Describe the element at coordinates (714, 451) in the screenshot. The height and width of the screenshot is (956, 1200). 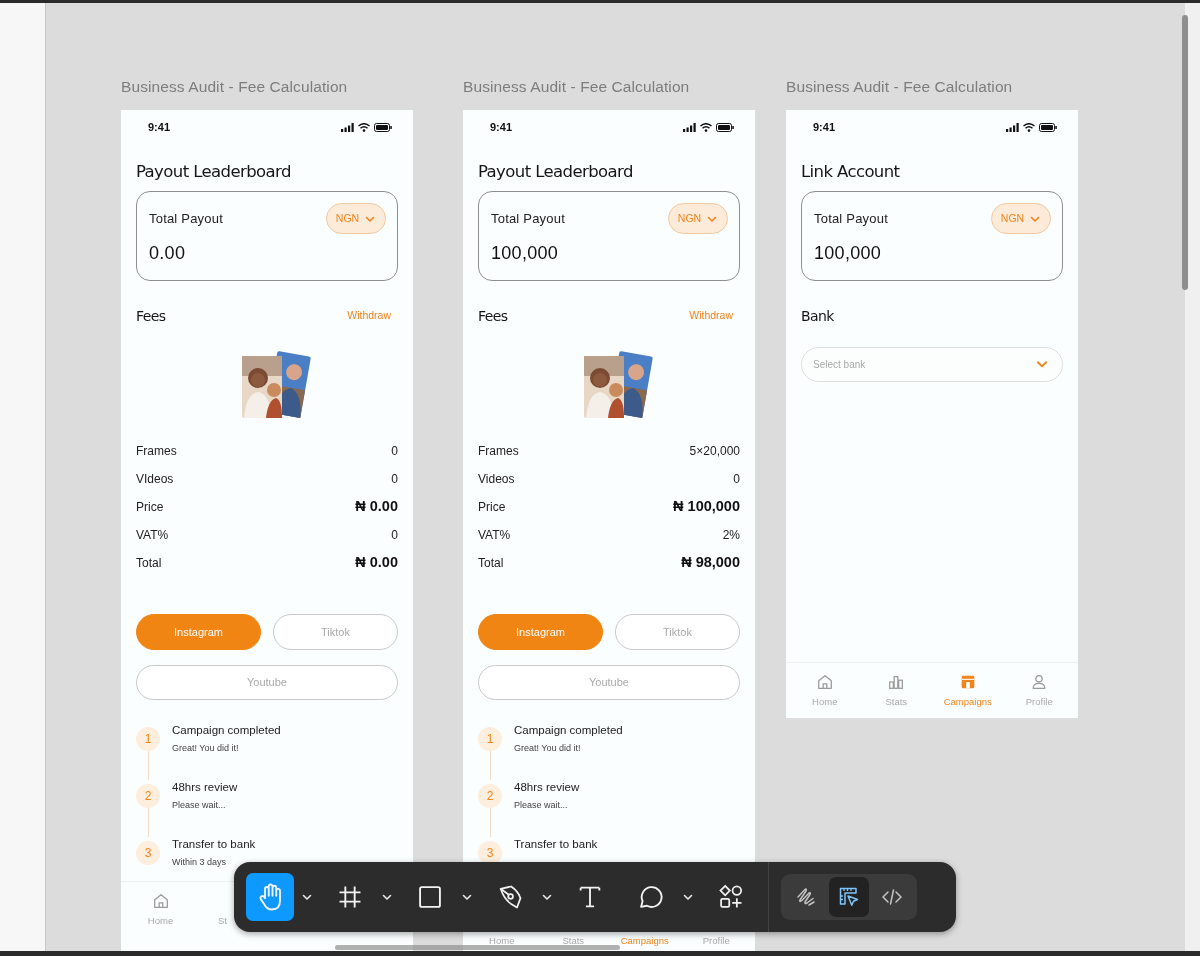
I see `row-value: 5×20,000` at that location.